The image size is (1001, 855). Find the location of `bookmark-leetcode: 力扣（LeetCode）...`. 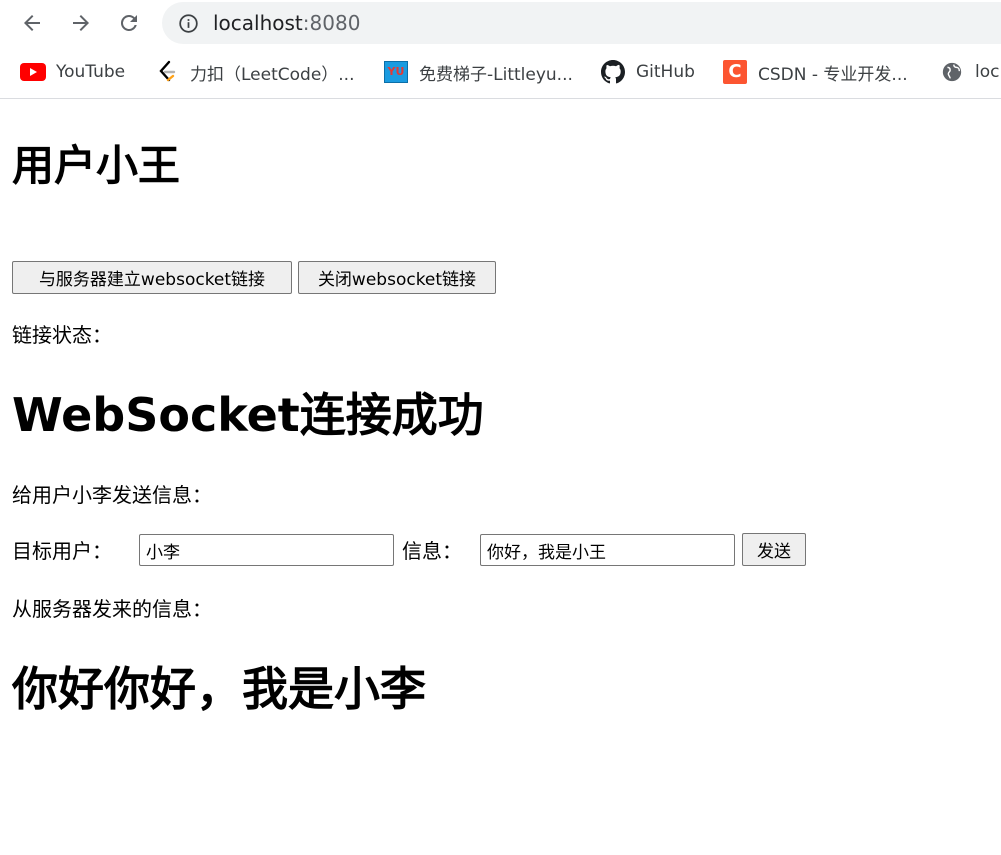

bookmark-leetcode: 力扣（LeetCode）... is located at coordinates (254, 72).